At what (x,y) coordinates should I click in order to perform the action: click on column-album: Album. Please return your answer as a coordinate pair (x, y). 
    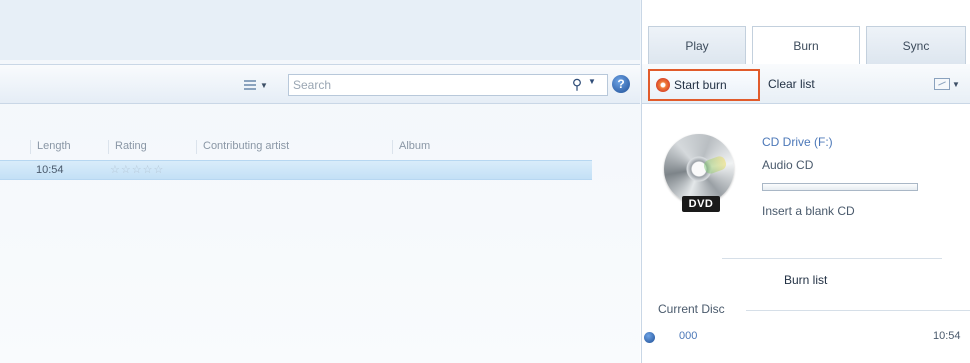
    Looking at the image, I should click on (411, 147).